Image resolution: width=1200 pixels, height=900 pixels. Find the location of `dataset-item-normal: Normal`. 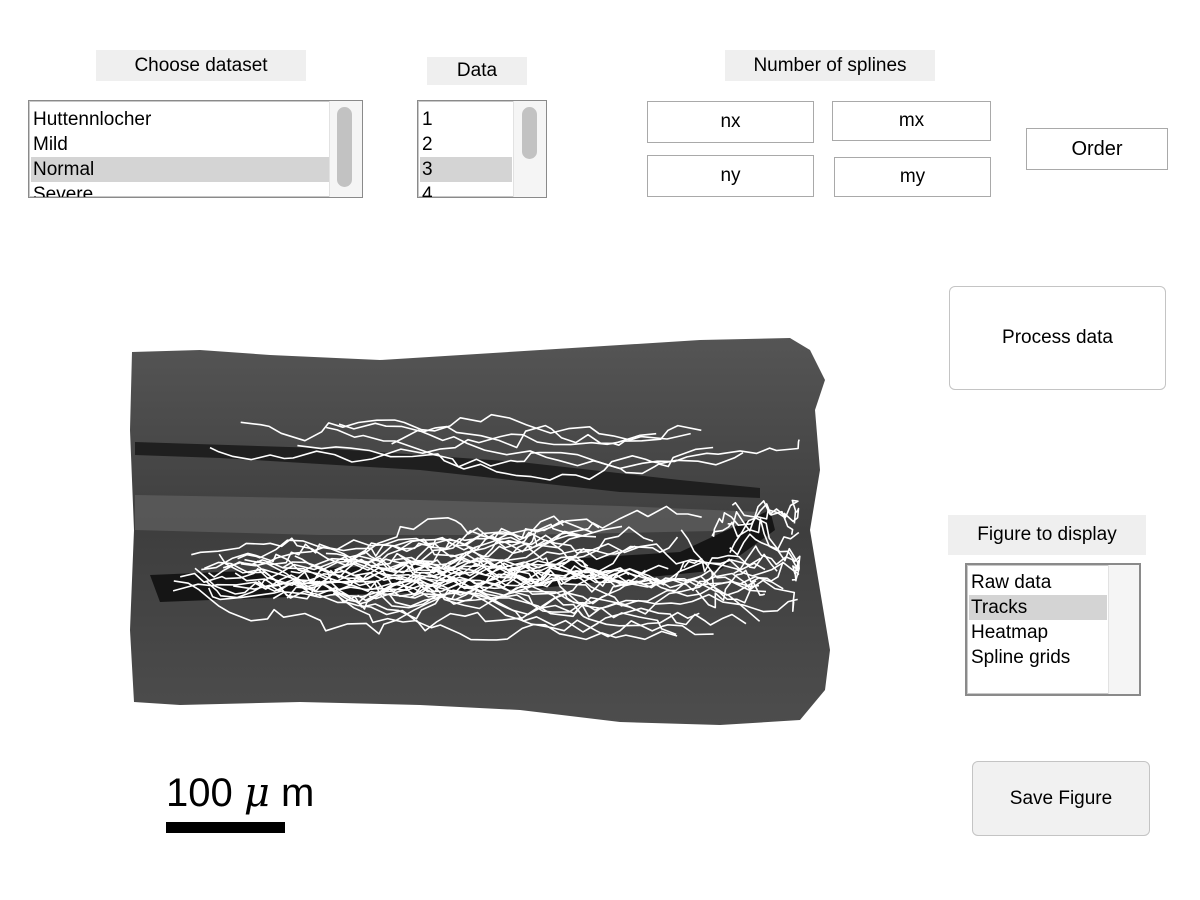

dataset-item-normal: Normal is located at coordinates (185, 169).